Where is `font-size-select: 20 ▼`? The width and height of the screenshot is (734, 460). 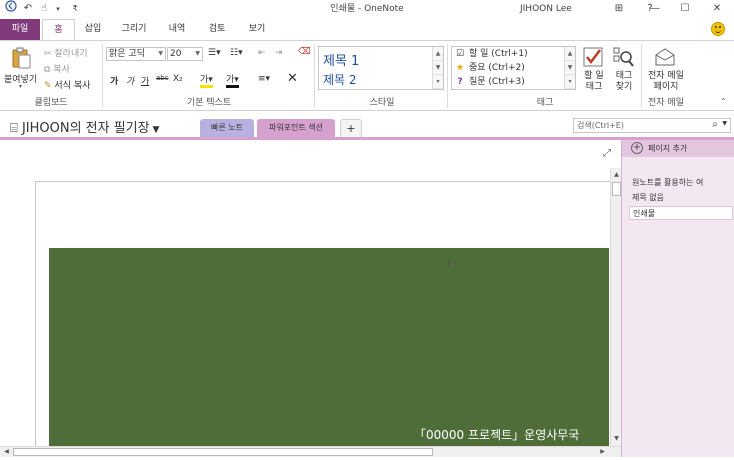
font-size-select: 20 ▼ is located at coordinates (185, 54).